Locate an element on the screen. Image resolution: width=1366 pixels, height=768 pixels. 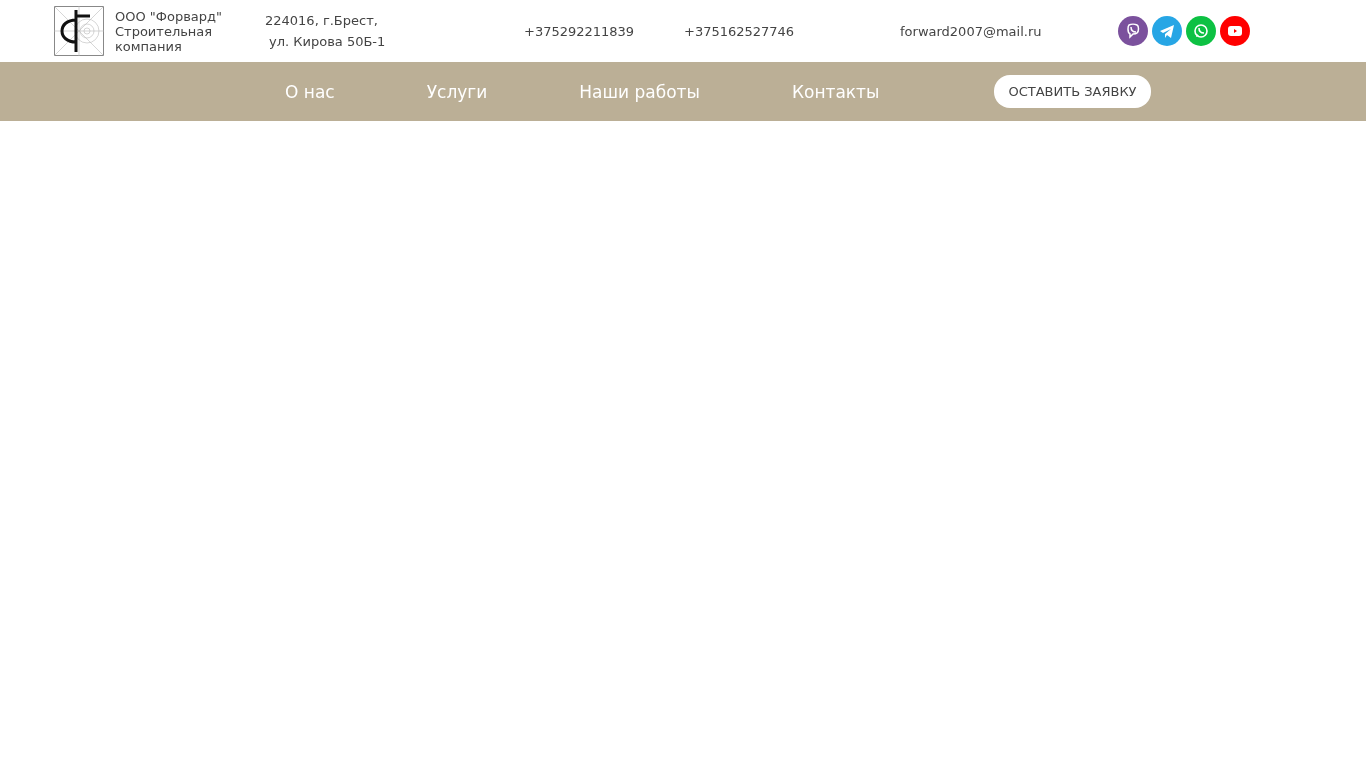
company-name-line: Строительная is located at coordinates (164, 31).